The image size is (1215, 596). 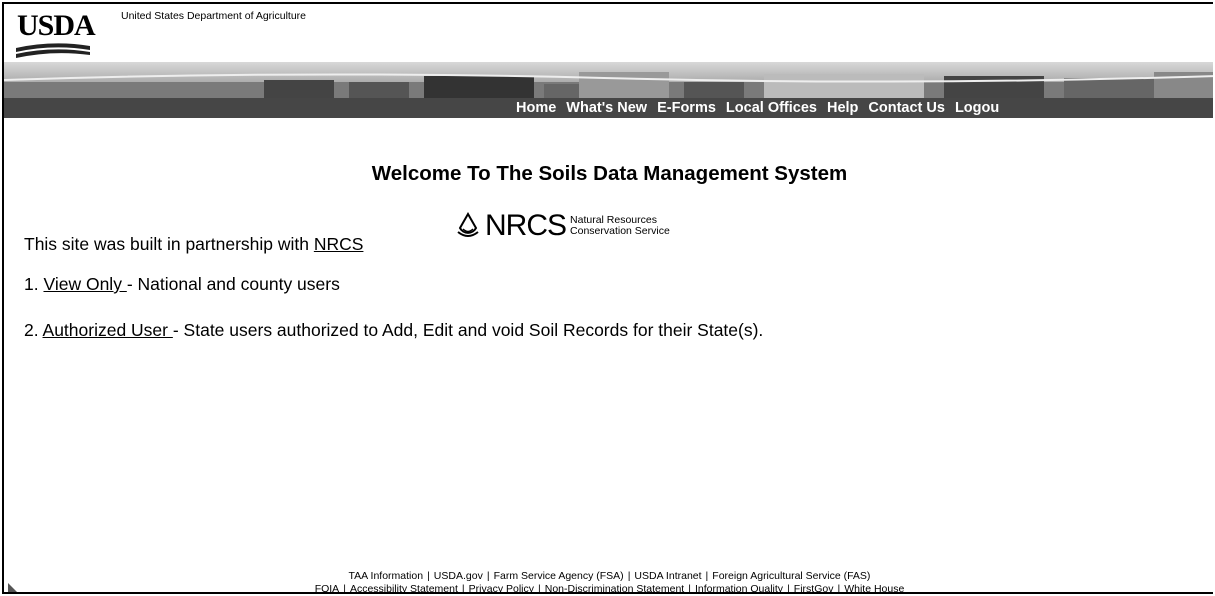 What do you see at coordinates (559, 576) in the screenshot?
I see `footer-link-fsa: Farm Service Agency (FSA)` at bounding box center [559, 576].